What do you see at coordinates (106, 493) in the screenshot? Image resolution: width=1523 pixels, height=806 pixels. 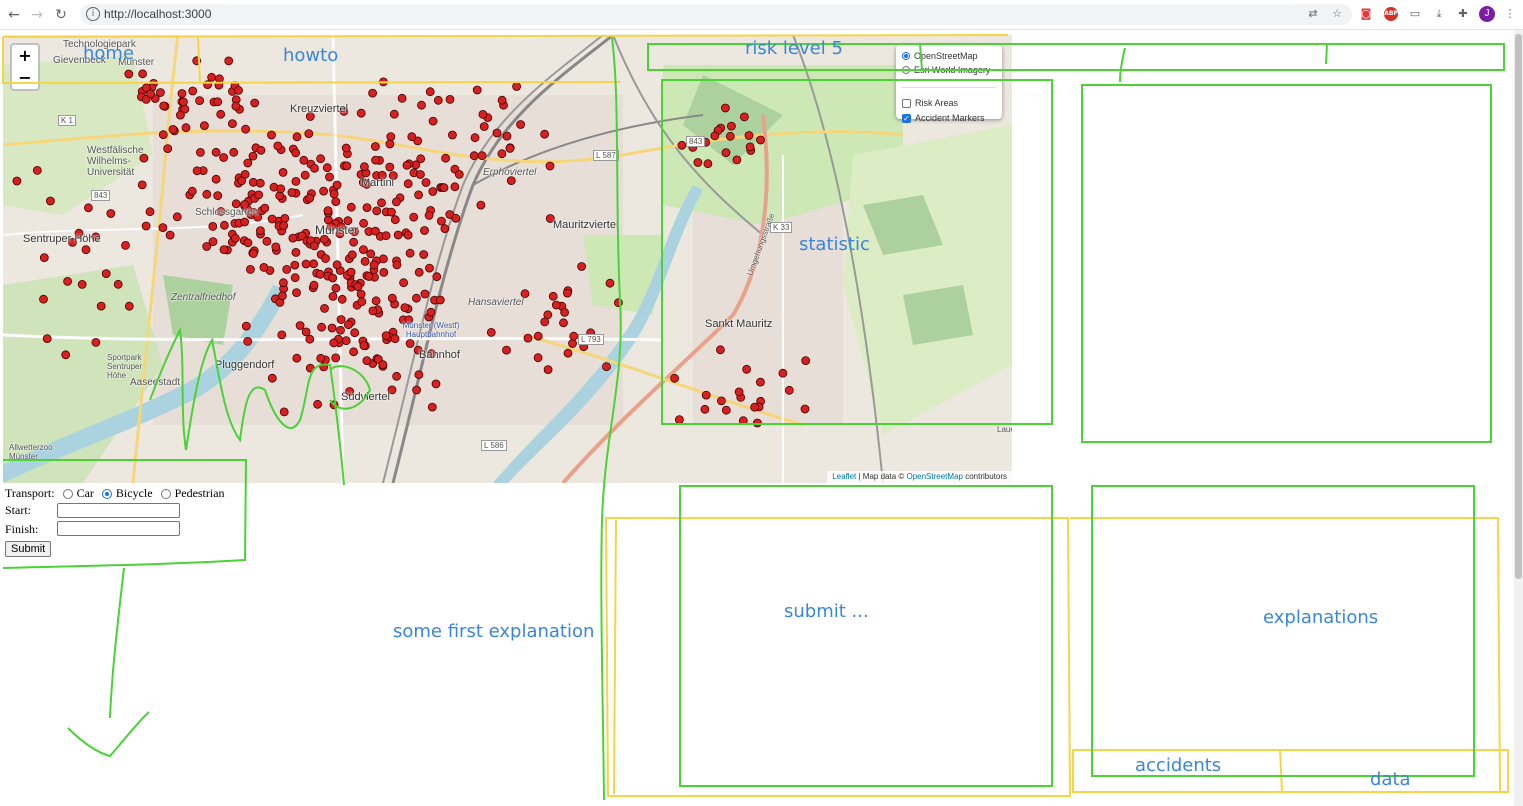 I see `transport-radio-bicycle` at bounding box center [106, 493].